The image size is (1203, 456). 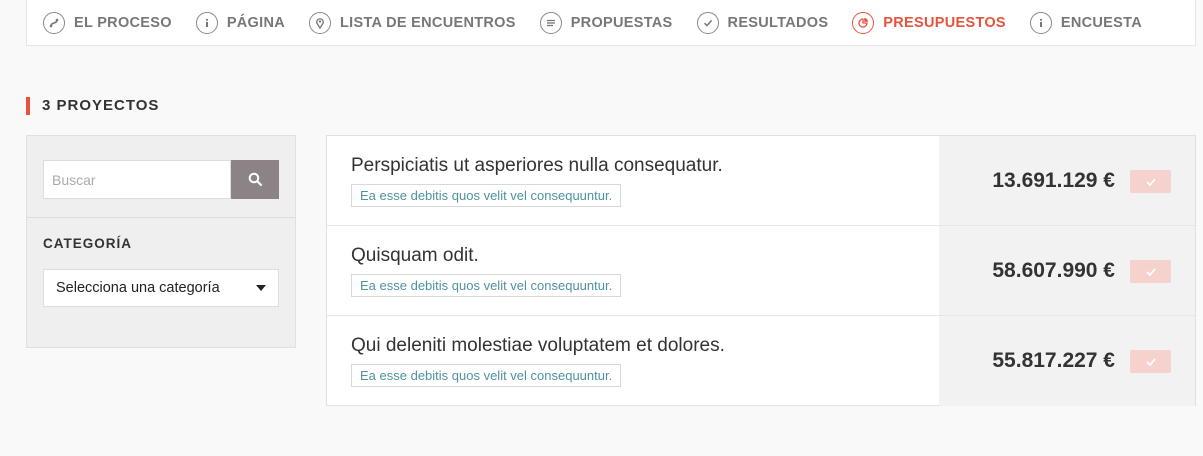 I want to click on lines-icon, so click(x=550, y=22).